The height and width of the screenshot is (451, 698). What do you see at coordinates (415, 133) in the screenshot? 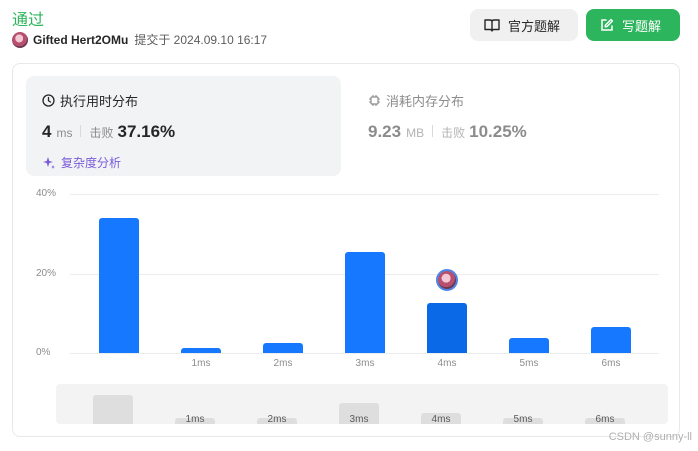
I see `memory-unit: MB` at bounding box center [415, 133].